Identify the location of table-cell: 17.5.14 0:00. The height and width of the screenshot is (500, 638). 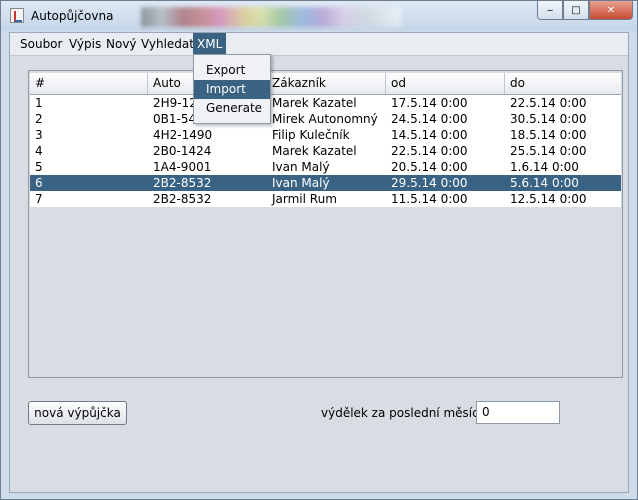
(429, 103).